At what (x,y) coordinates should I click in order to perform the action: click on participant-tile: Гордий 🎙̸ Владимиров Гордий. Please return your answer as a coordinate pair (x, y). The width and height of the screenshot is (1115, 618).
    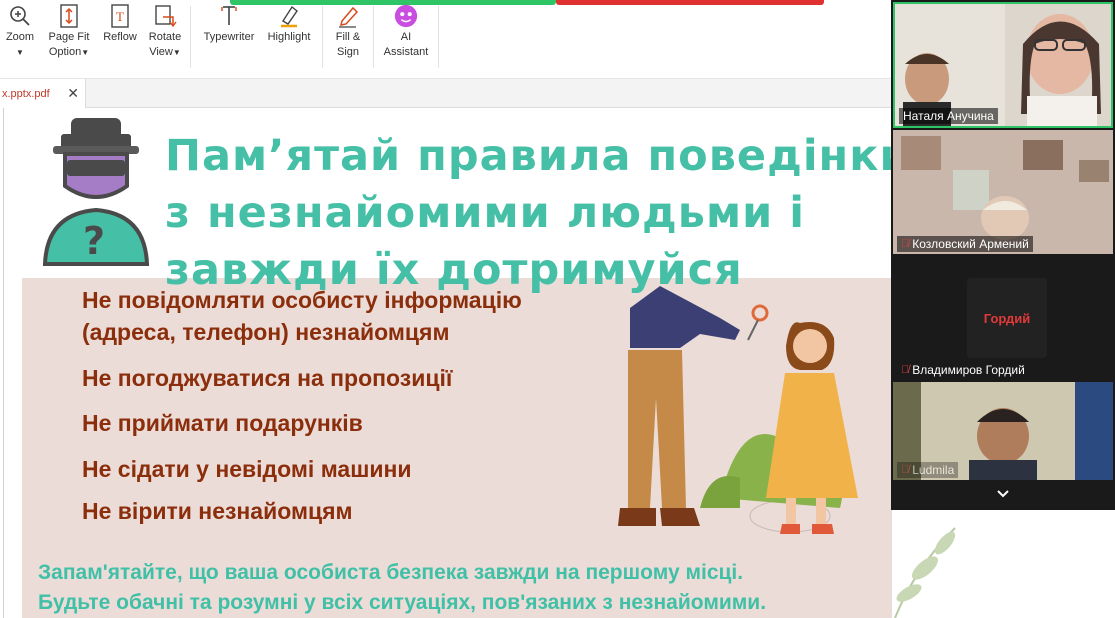
    Looking at the image, I should click on (1003, 318).